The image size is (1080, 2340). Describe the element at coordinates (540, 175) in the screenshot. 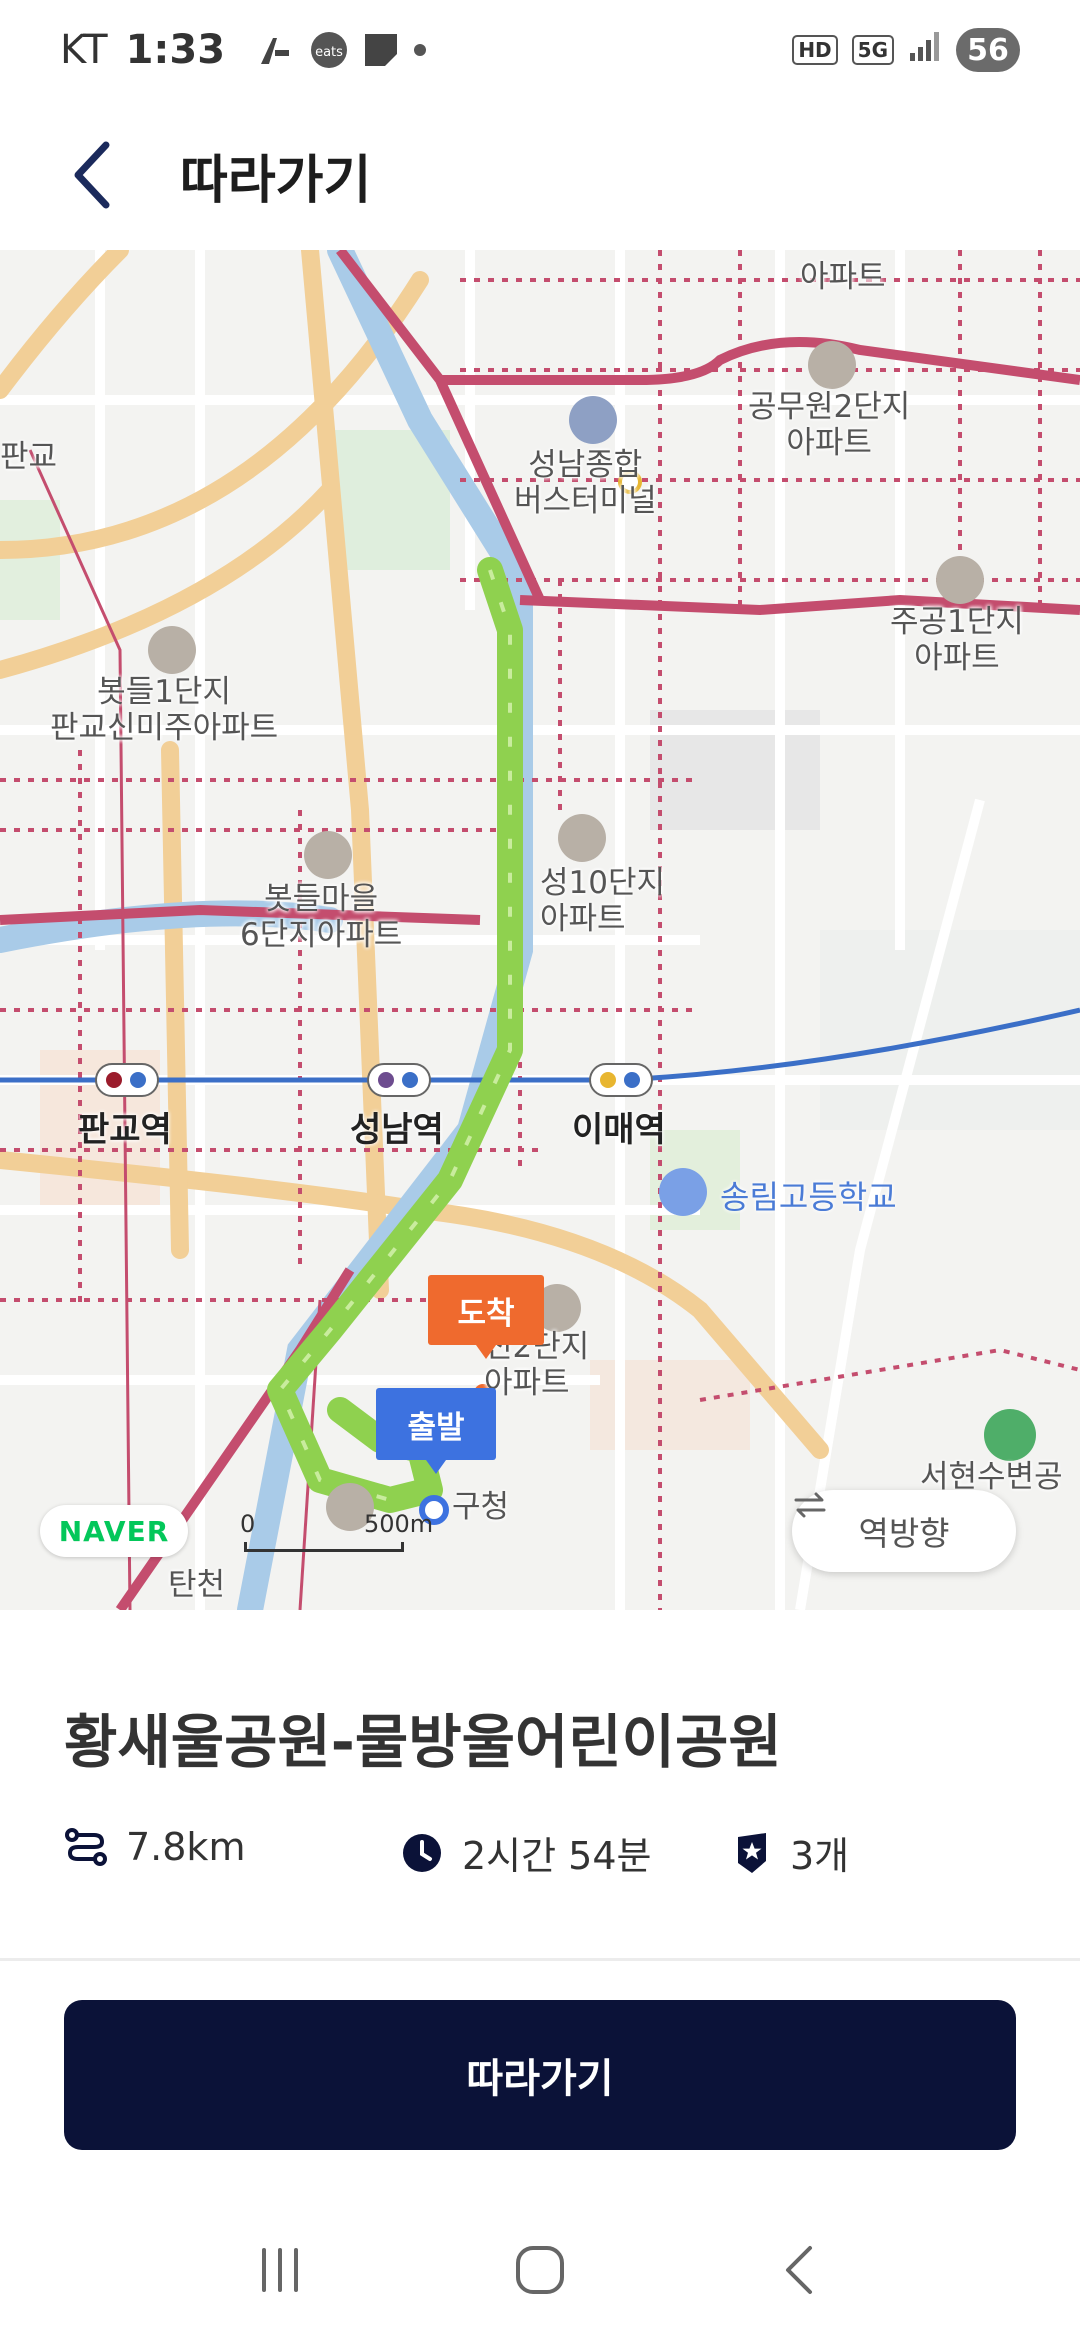

I see `app-header: 따라가기` at that location.